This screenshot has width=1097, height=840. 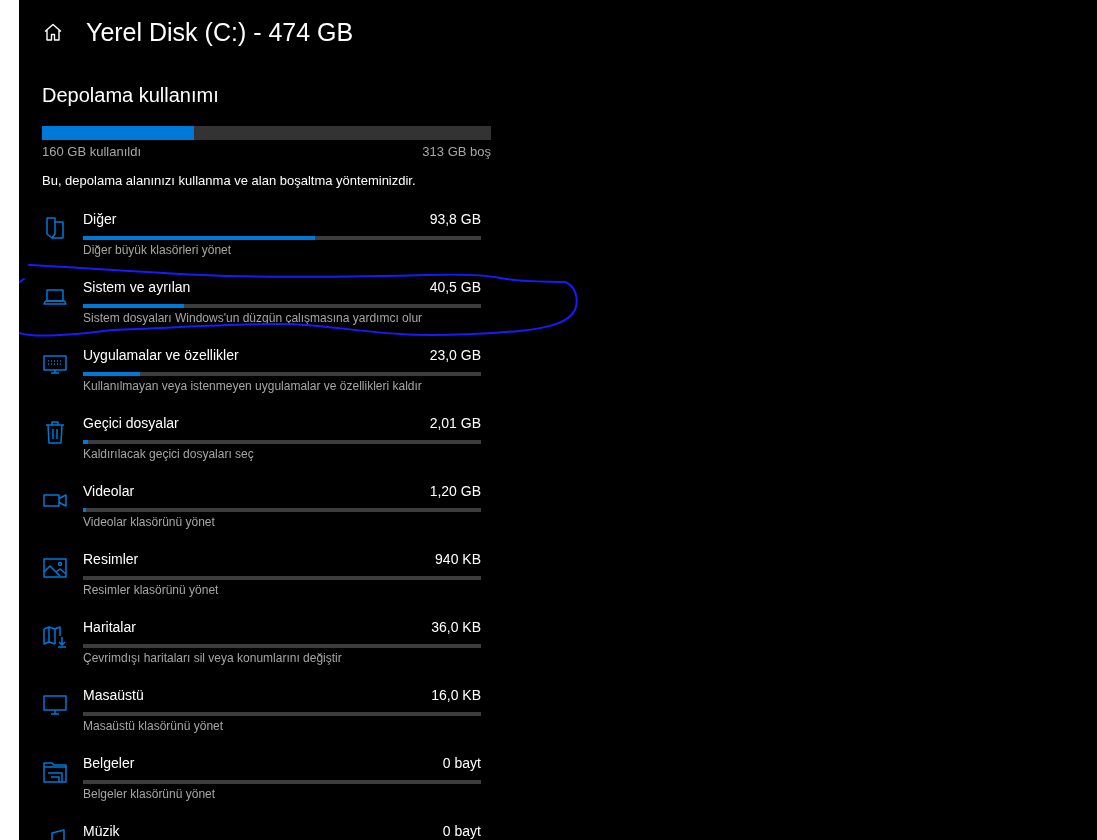 I want to click on map-download-icon, so click(x=55, y=636).